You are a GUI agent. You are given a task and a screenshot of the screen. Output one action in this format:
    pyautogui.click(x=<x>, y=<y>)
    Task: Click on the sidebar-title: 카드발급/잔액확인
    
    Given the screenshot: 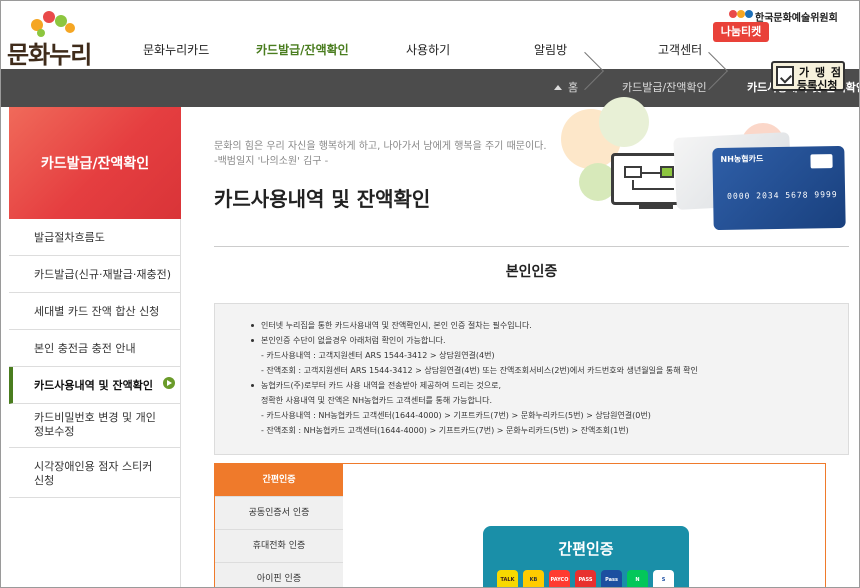 What is the action you would take?
    pyautogui.click(x=95, y=164)
    